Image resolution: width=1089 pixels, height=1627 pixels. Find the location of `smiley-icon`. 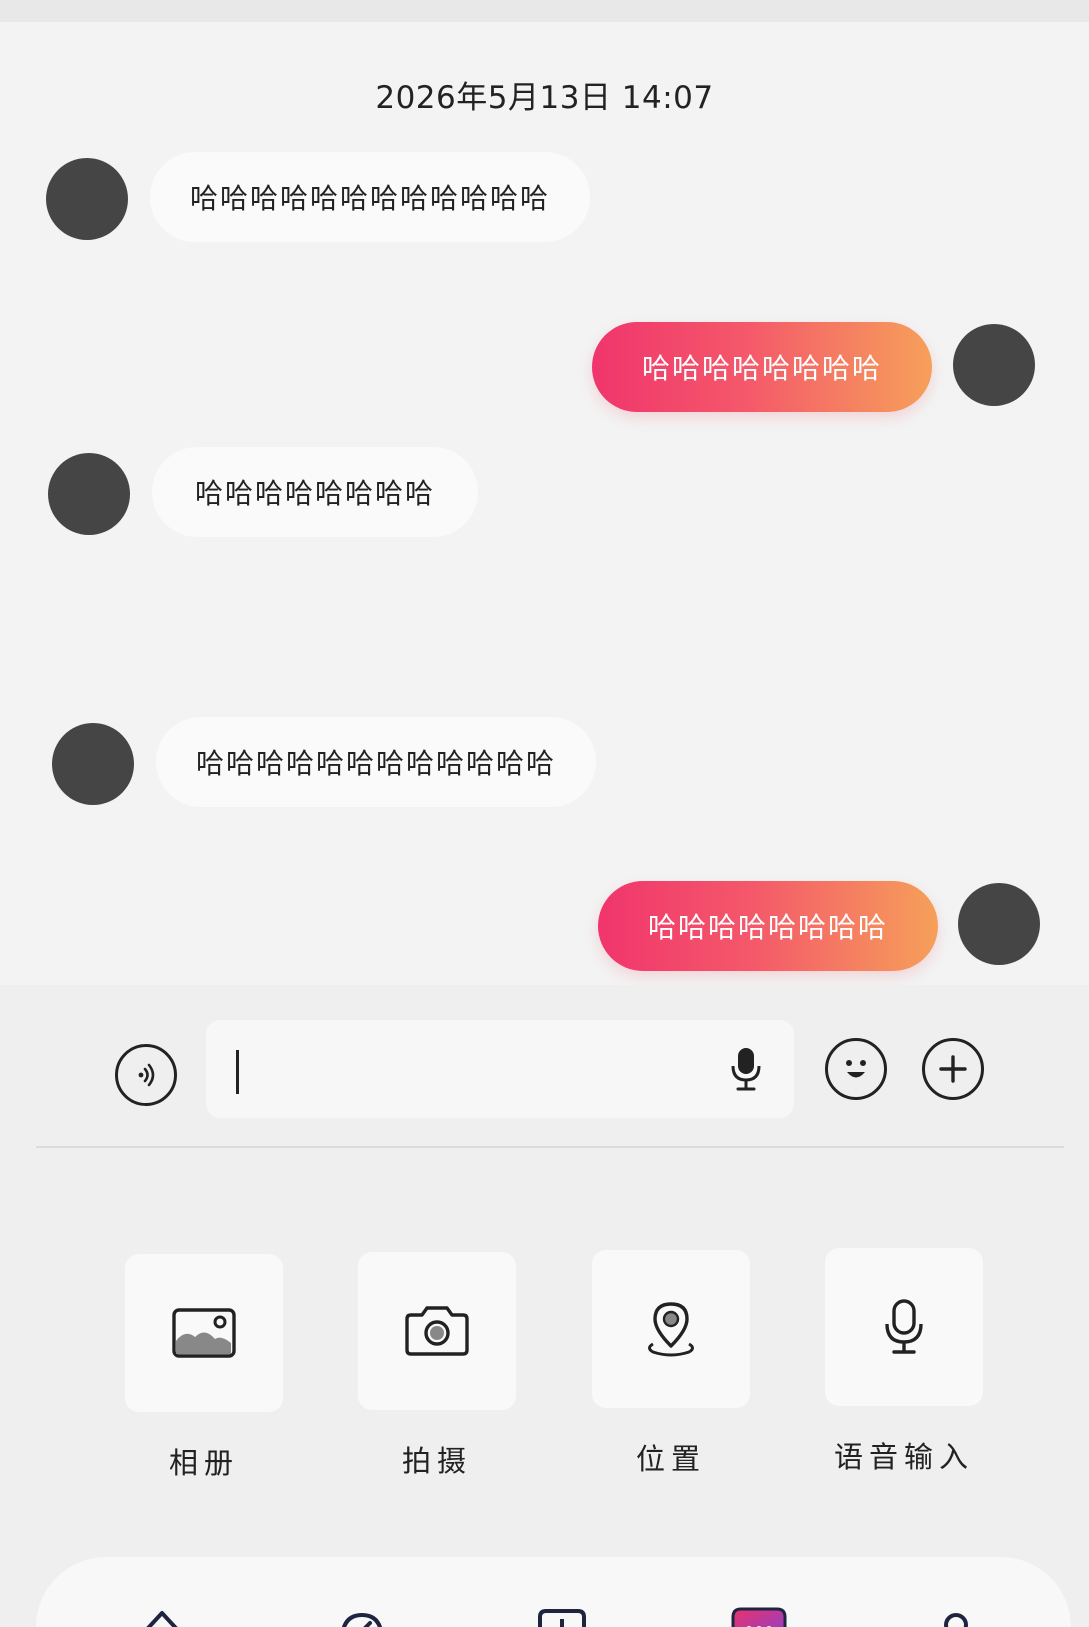

smiley-icon is located at coordinates (856, 1069).